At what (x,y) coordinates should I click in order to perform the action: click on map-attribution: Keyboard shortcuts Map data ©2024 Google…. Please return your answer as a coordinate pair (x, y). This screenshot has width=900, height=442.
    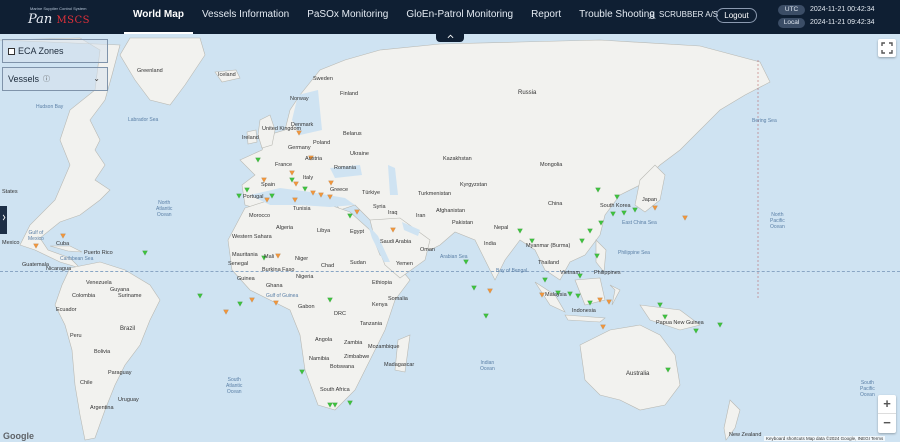
    Looking at the image, I should click on (825, 438).